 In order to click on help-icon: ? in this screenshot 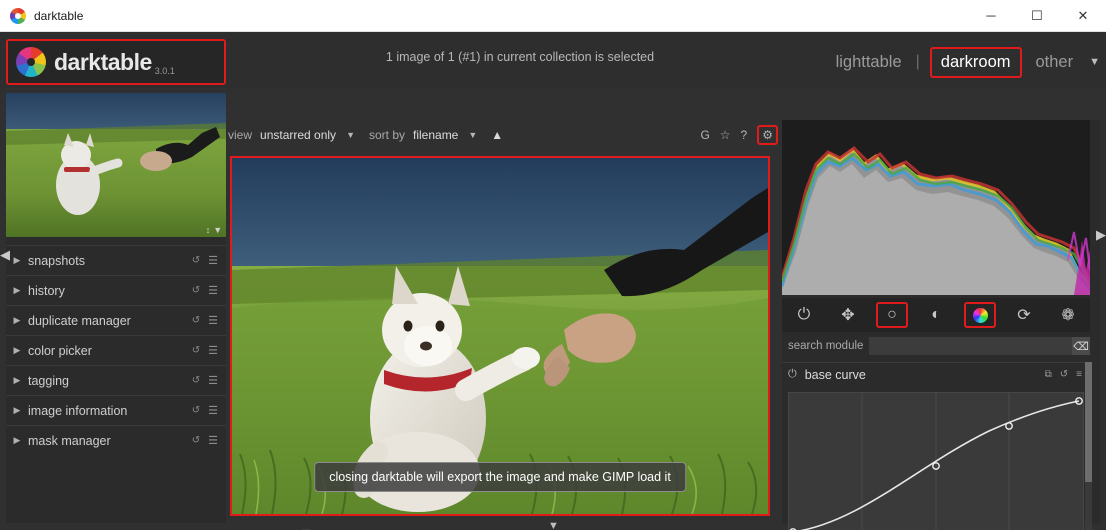, I will do `click(744, 135)`.